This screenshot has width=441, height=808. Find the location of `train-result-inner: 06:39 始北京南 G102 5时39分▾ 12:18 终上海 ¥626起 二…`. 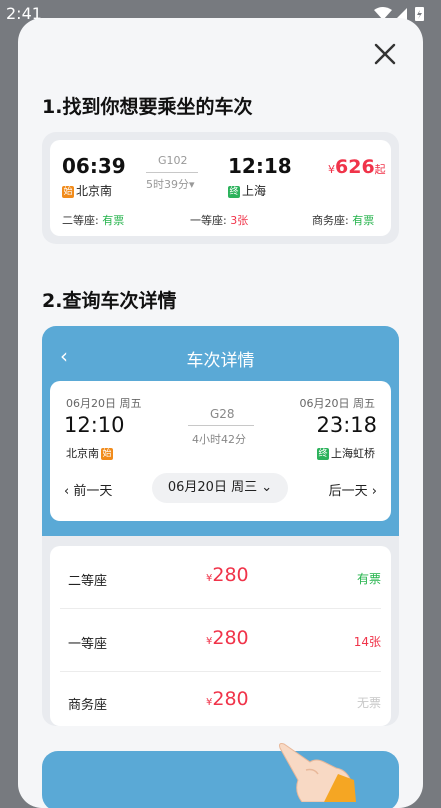

train-result-inner: 06:39 始北京南 G102 5时39分▾ 12:18 终上海 ¥626起 二… is located at coordinates (220, 188).